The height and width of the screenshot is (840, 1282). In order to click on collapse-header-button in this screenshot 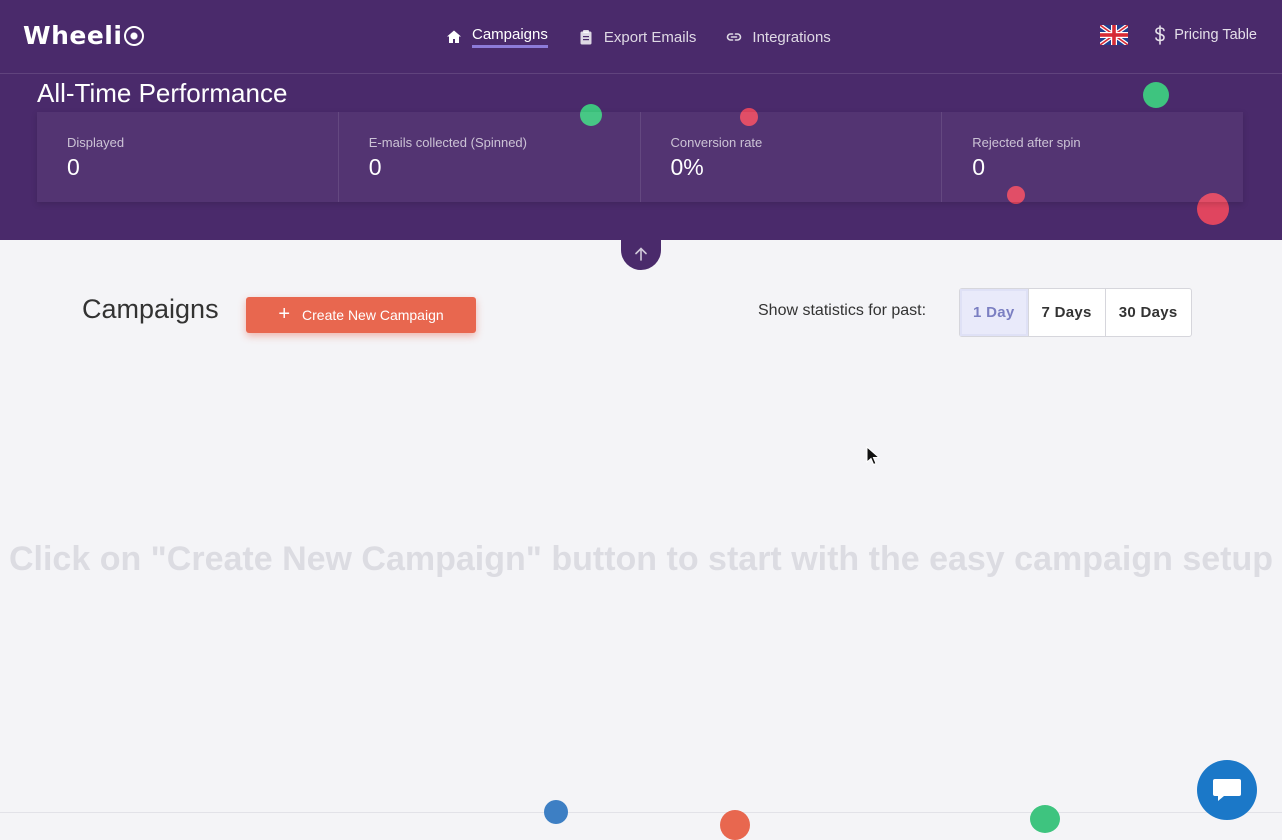, I will do `click(641, 254)`.